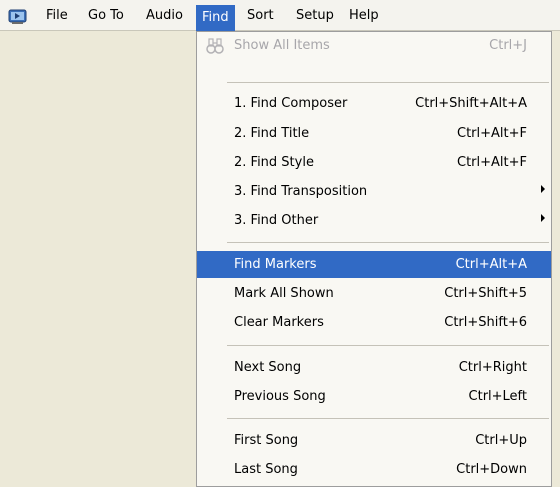  Describe the element at coordinates (374, 440) in the screenshot. I see `menu-item-first-song: First Song Ctrl+Up` at that location.